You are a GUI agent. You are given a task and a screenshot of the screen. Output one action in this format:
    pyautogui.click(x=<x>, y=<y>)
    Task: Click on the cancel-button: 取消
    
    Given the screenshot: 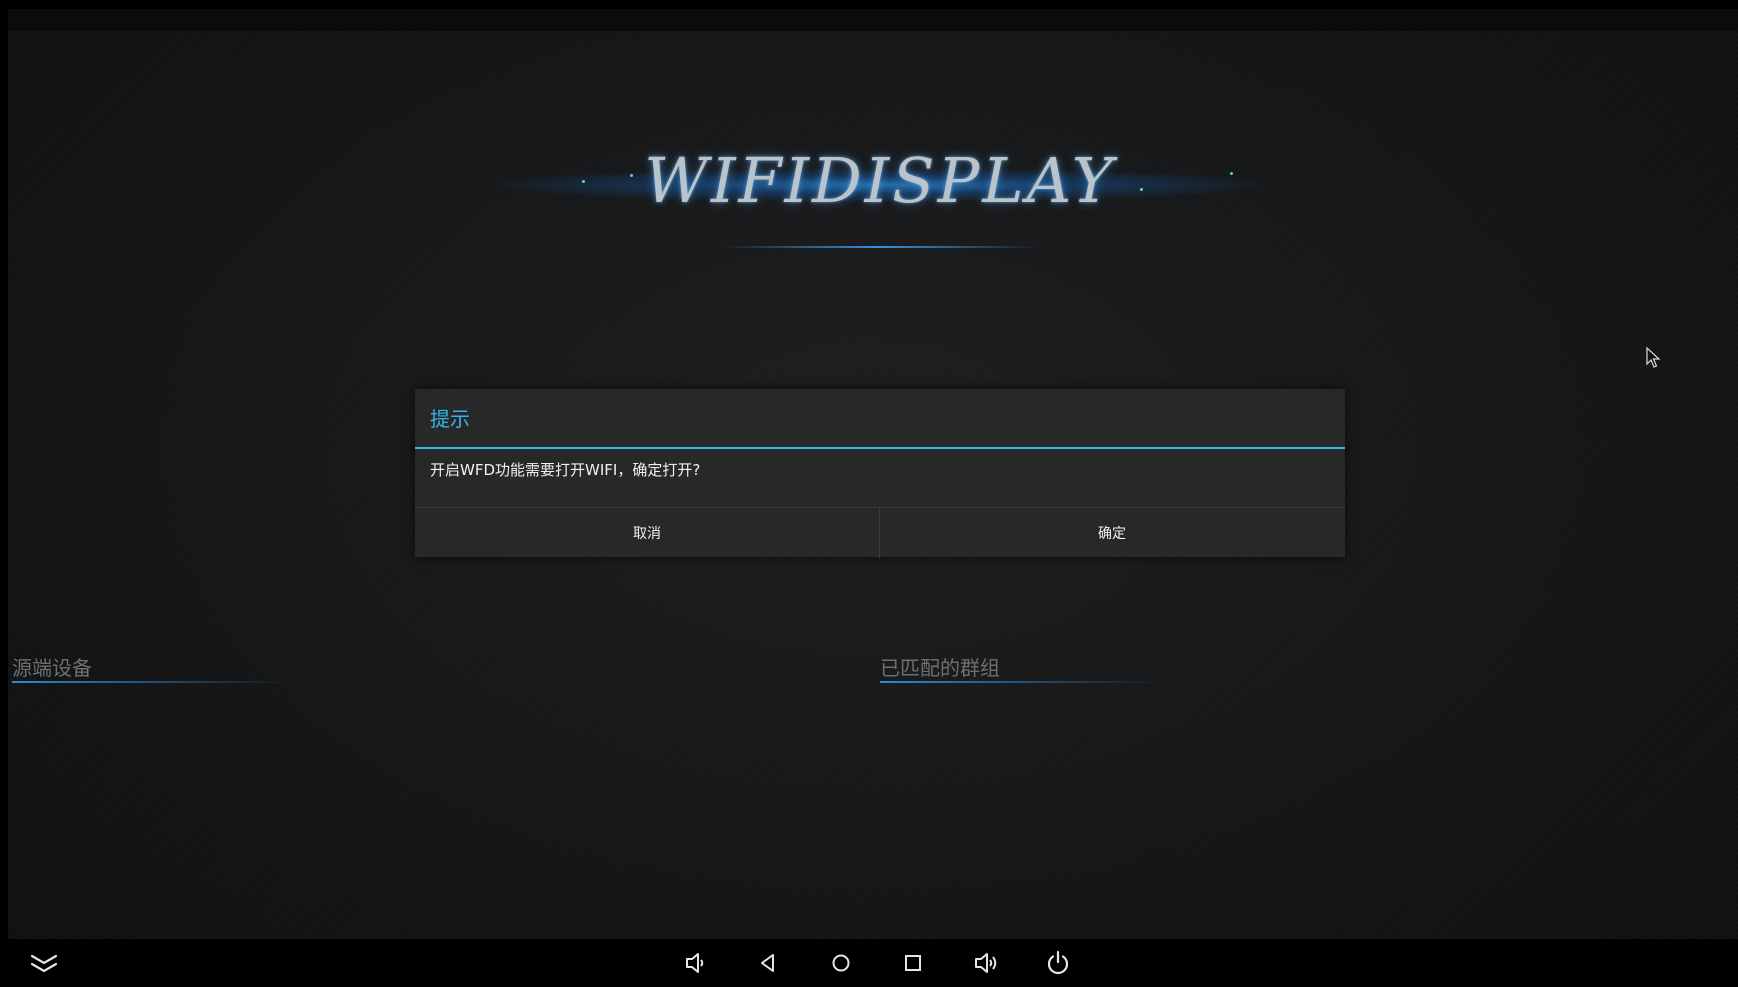 What is the action you would take?
    pyautogui.click(x=647, y=533)
    